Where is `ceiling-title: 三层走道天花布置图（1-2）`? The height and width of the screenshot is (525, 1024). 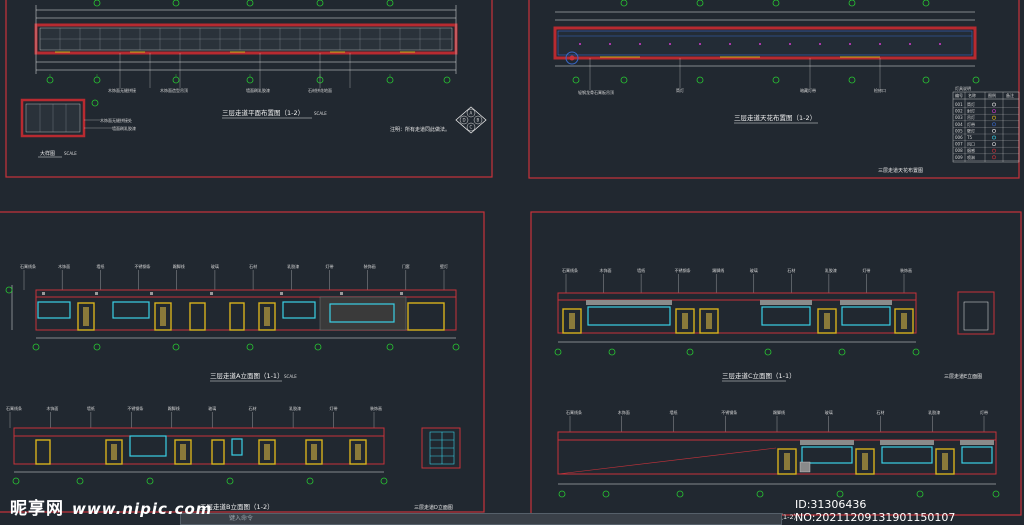 ceiling-title: 三层走道天花布置图（1-2） is located at coordinates (775, 117).